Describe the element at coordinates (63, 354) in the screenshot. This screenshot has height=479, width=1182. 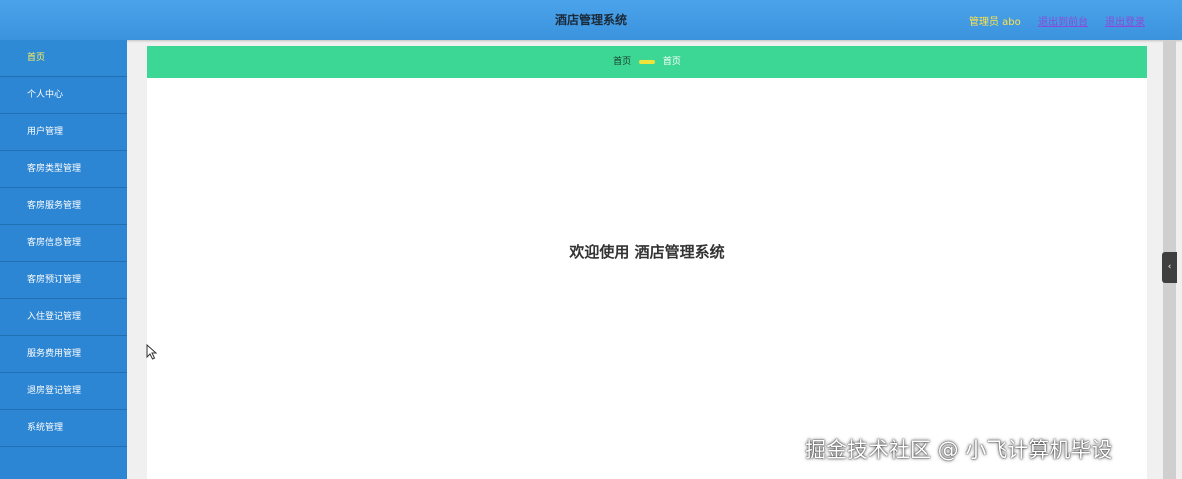
I see `sidebar-item-service-fee-management: 服务费用管理` at that location.